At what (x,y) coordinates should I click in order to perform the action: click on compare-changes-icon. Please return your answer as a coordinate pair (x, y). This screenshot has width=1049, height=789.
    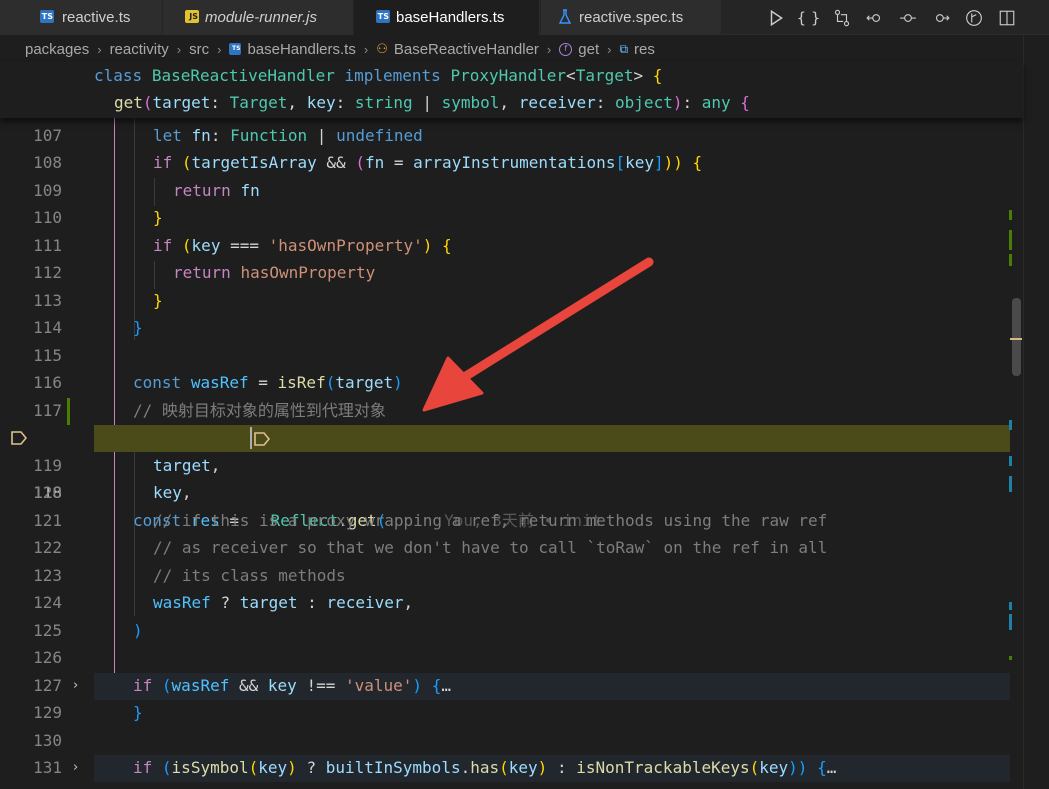
    Looking at the image, I should click on (841, 17).